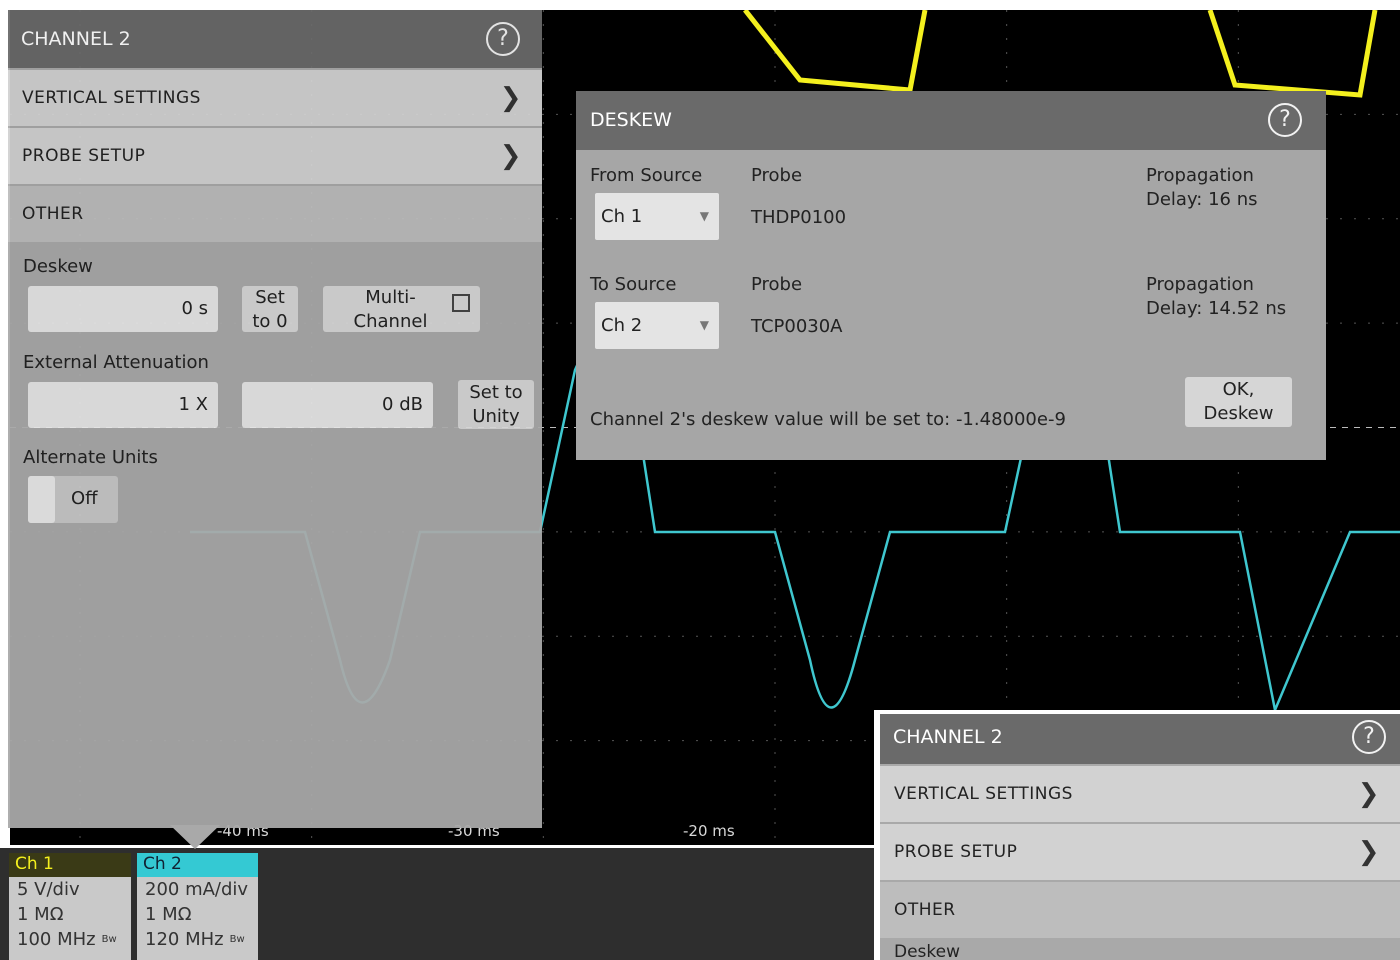  Describe the element at coordinates (184, 939) in the screenshot. I see `ch2-bandwidth: 120 MHz` at that location.